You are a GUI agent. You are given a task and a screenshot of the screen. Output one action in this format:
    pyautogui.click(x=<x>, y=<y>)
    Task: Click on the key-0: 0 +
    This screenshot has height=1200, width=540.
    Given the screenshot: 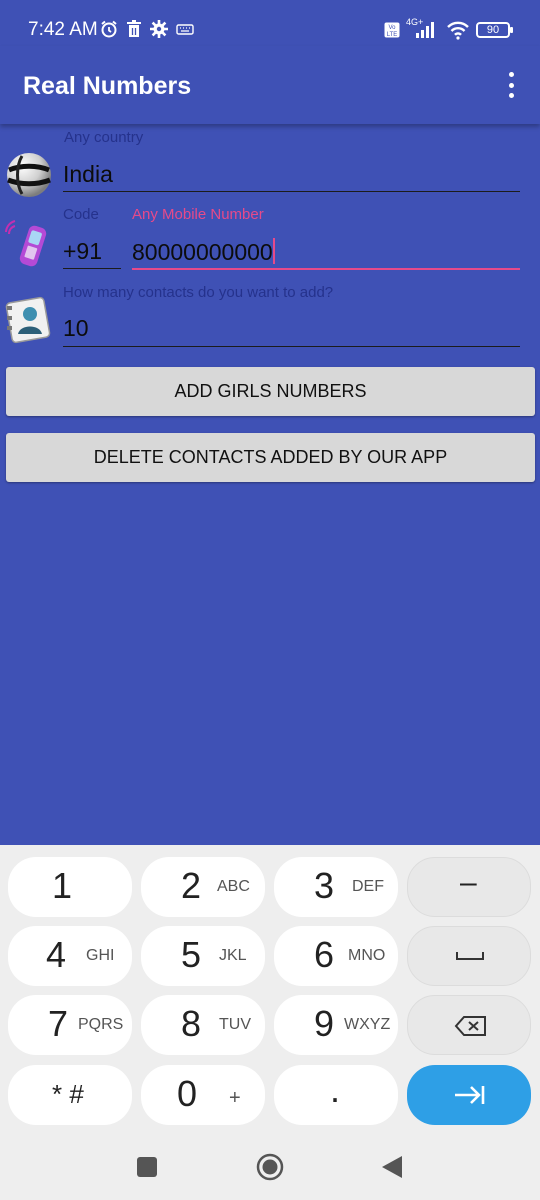 What is the action you would take?
    pyautogui.click(x=203, y=1095)
    